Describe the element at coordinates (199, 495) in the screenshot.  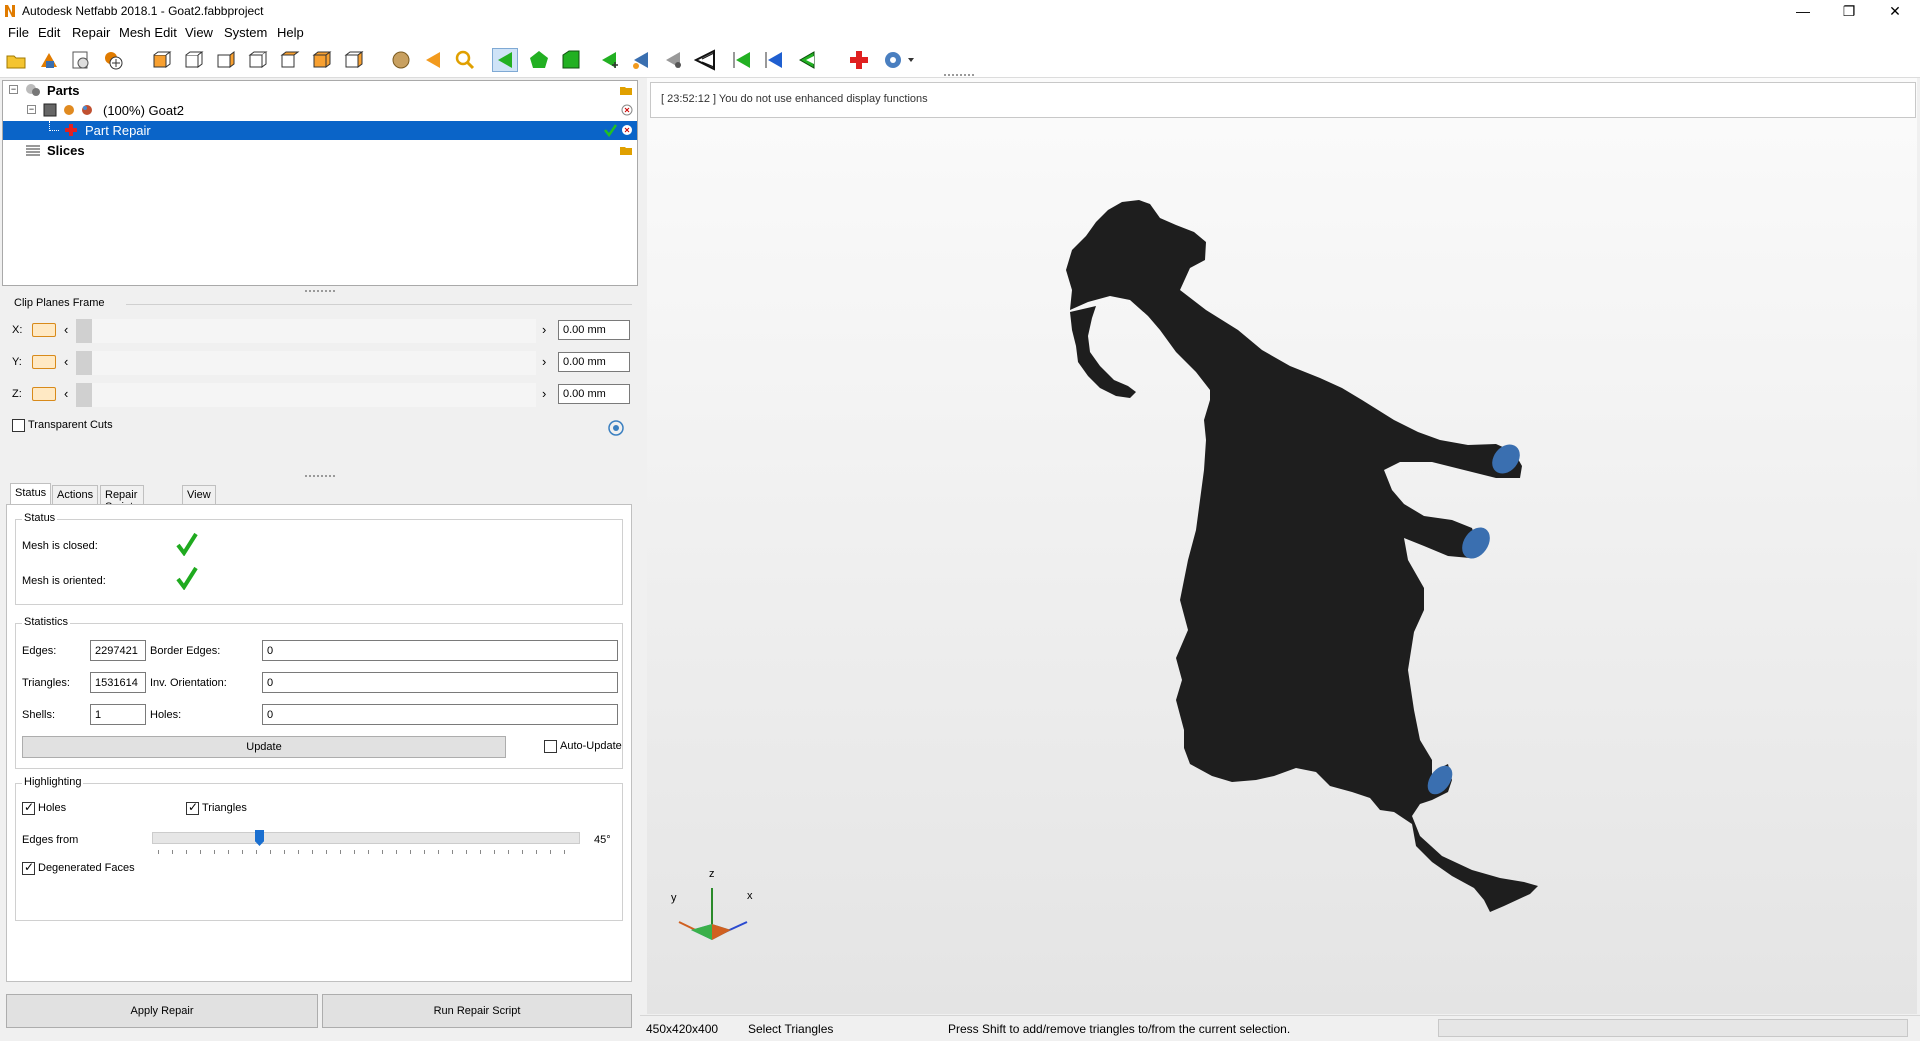
I see `tab-view: View` at that location.